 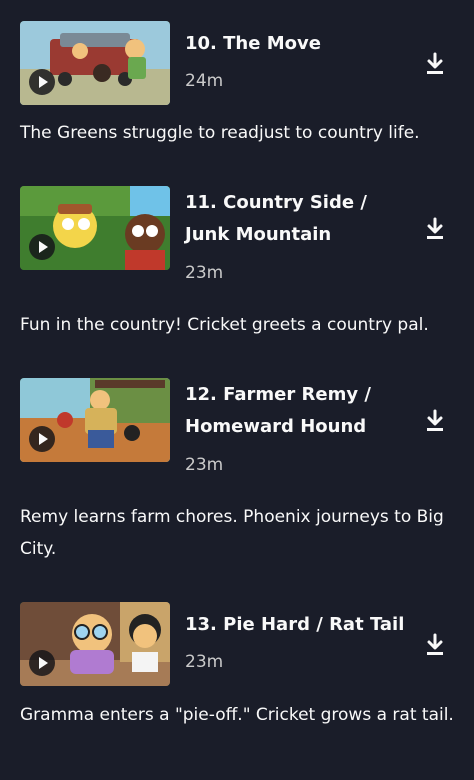 What do you see at coordinates (295, 624) in the screenshot?
I see `episode-title: 13. Pie Hard / Rat Tail` at bounding box center [295, 624].